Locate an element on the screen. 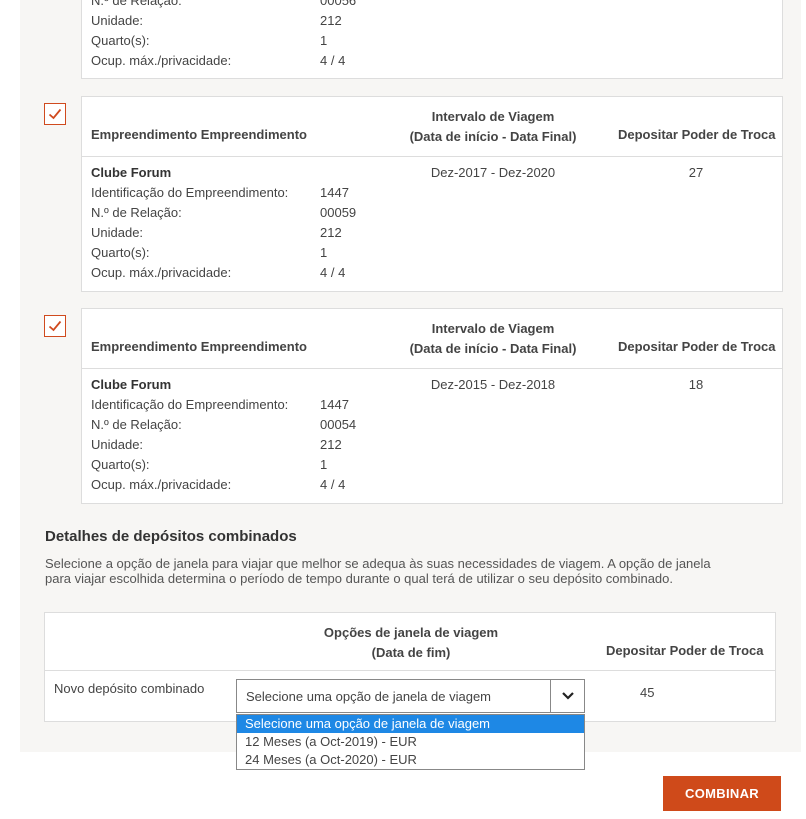  dropdown-option: 12 Meses (a Oct-2019) - EUR is located at coordinates (410, 742).